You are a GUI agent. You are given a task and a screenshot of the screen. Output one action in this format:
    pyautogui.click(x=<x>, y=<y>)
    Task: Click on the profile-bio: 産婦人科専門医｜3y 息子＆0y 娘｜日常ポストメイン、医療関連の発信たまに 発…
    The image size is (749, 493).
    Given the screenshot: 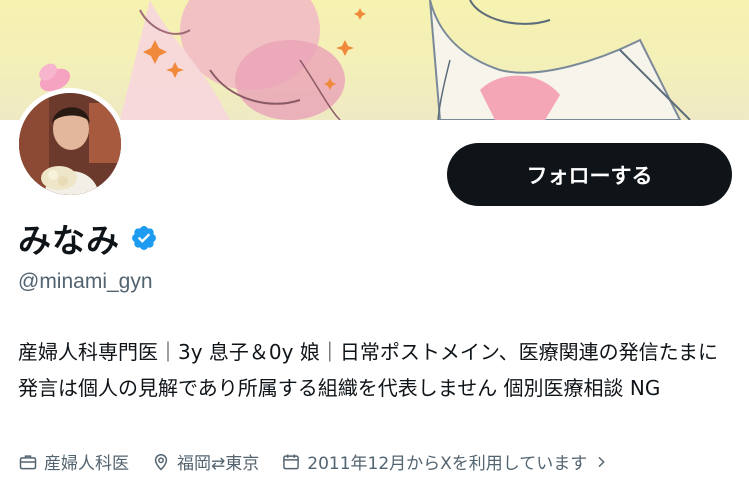 What is the action you would take?
    pyautogui.click(x=368, y=370)
    